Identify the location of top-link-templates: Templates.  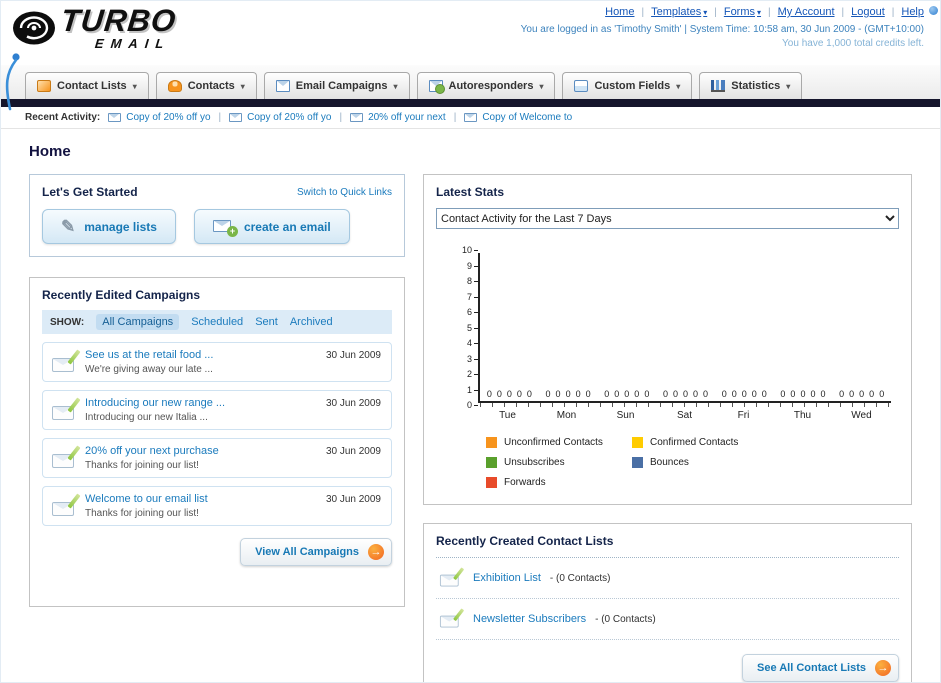
(679, 12).